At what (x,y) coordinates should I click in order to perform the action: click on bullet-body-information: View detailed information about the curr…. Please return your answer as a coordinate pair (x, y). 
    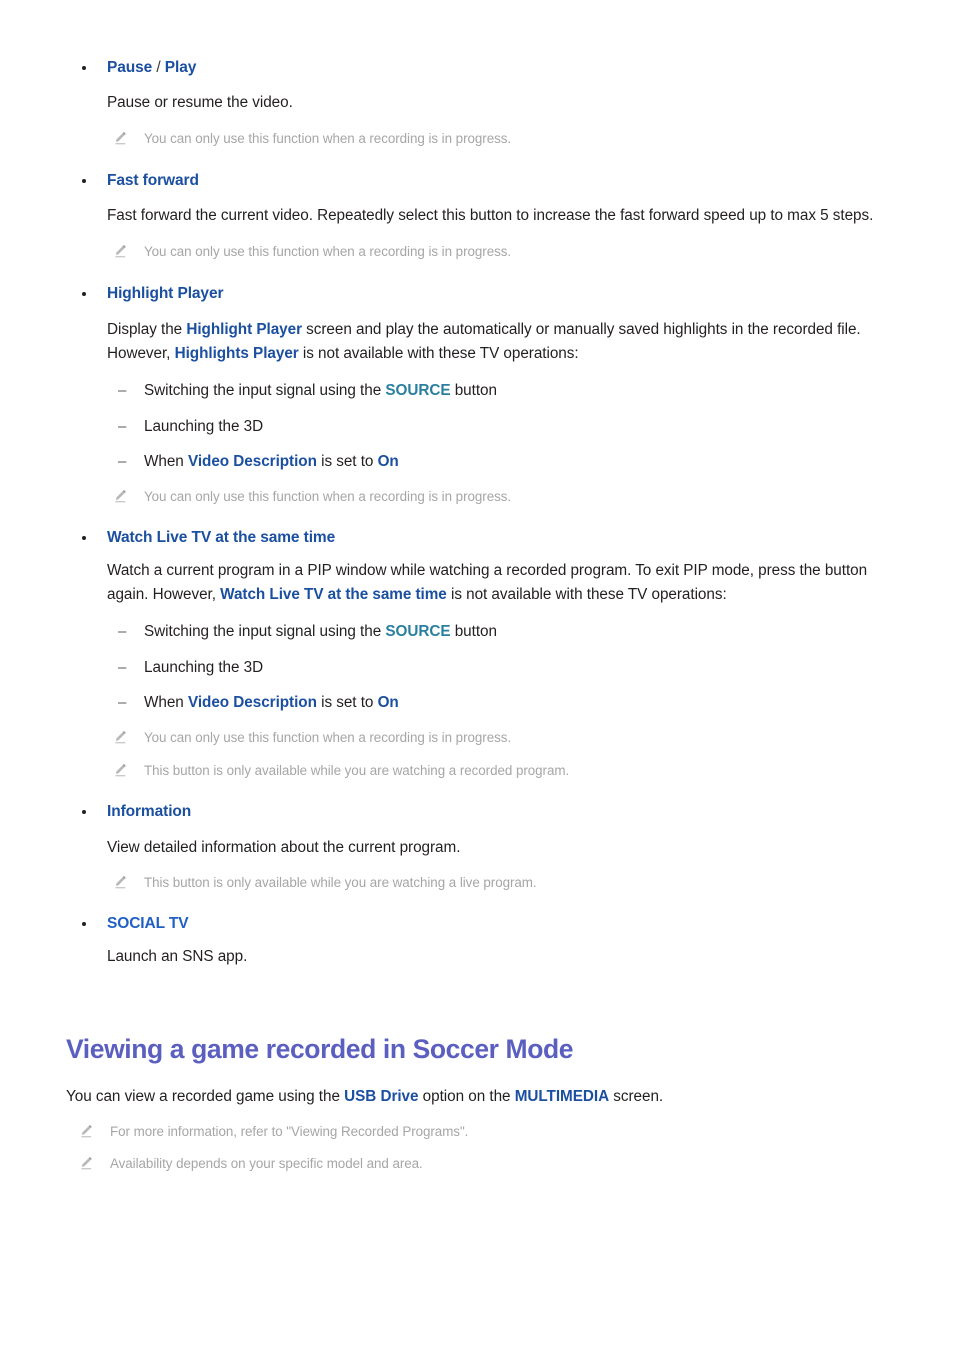
    Looking at the image, I should click on (284, 847).